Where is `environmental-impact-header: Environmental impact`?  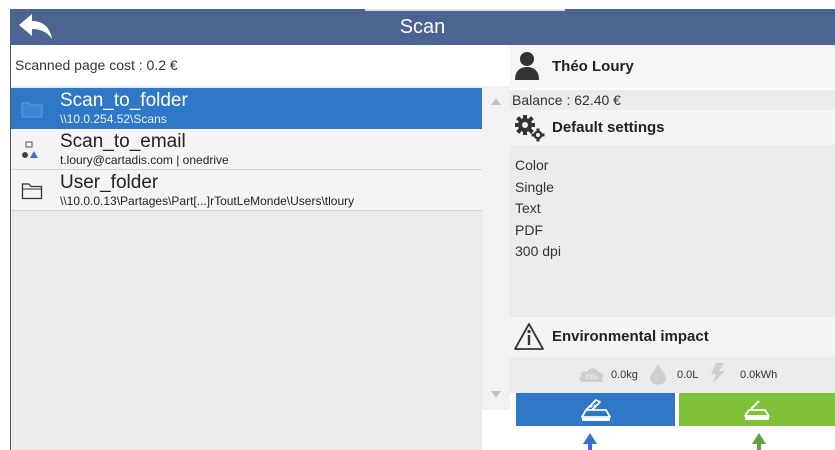 environmental-impact-header: Environmental impact is located at coordinates (672, 337).